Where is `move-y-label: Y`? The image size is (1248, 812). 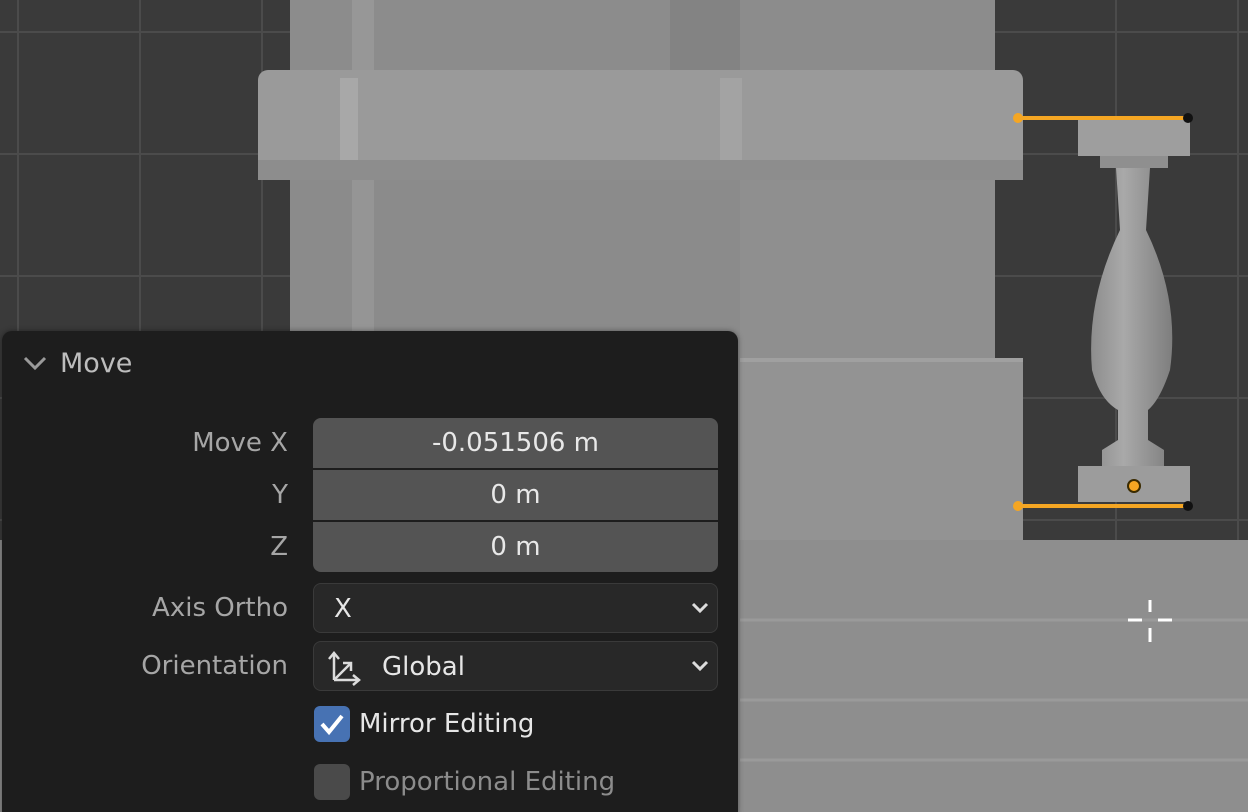
move-y-label: Y is located at coordinates (280, 495).